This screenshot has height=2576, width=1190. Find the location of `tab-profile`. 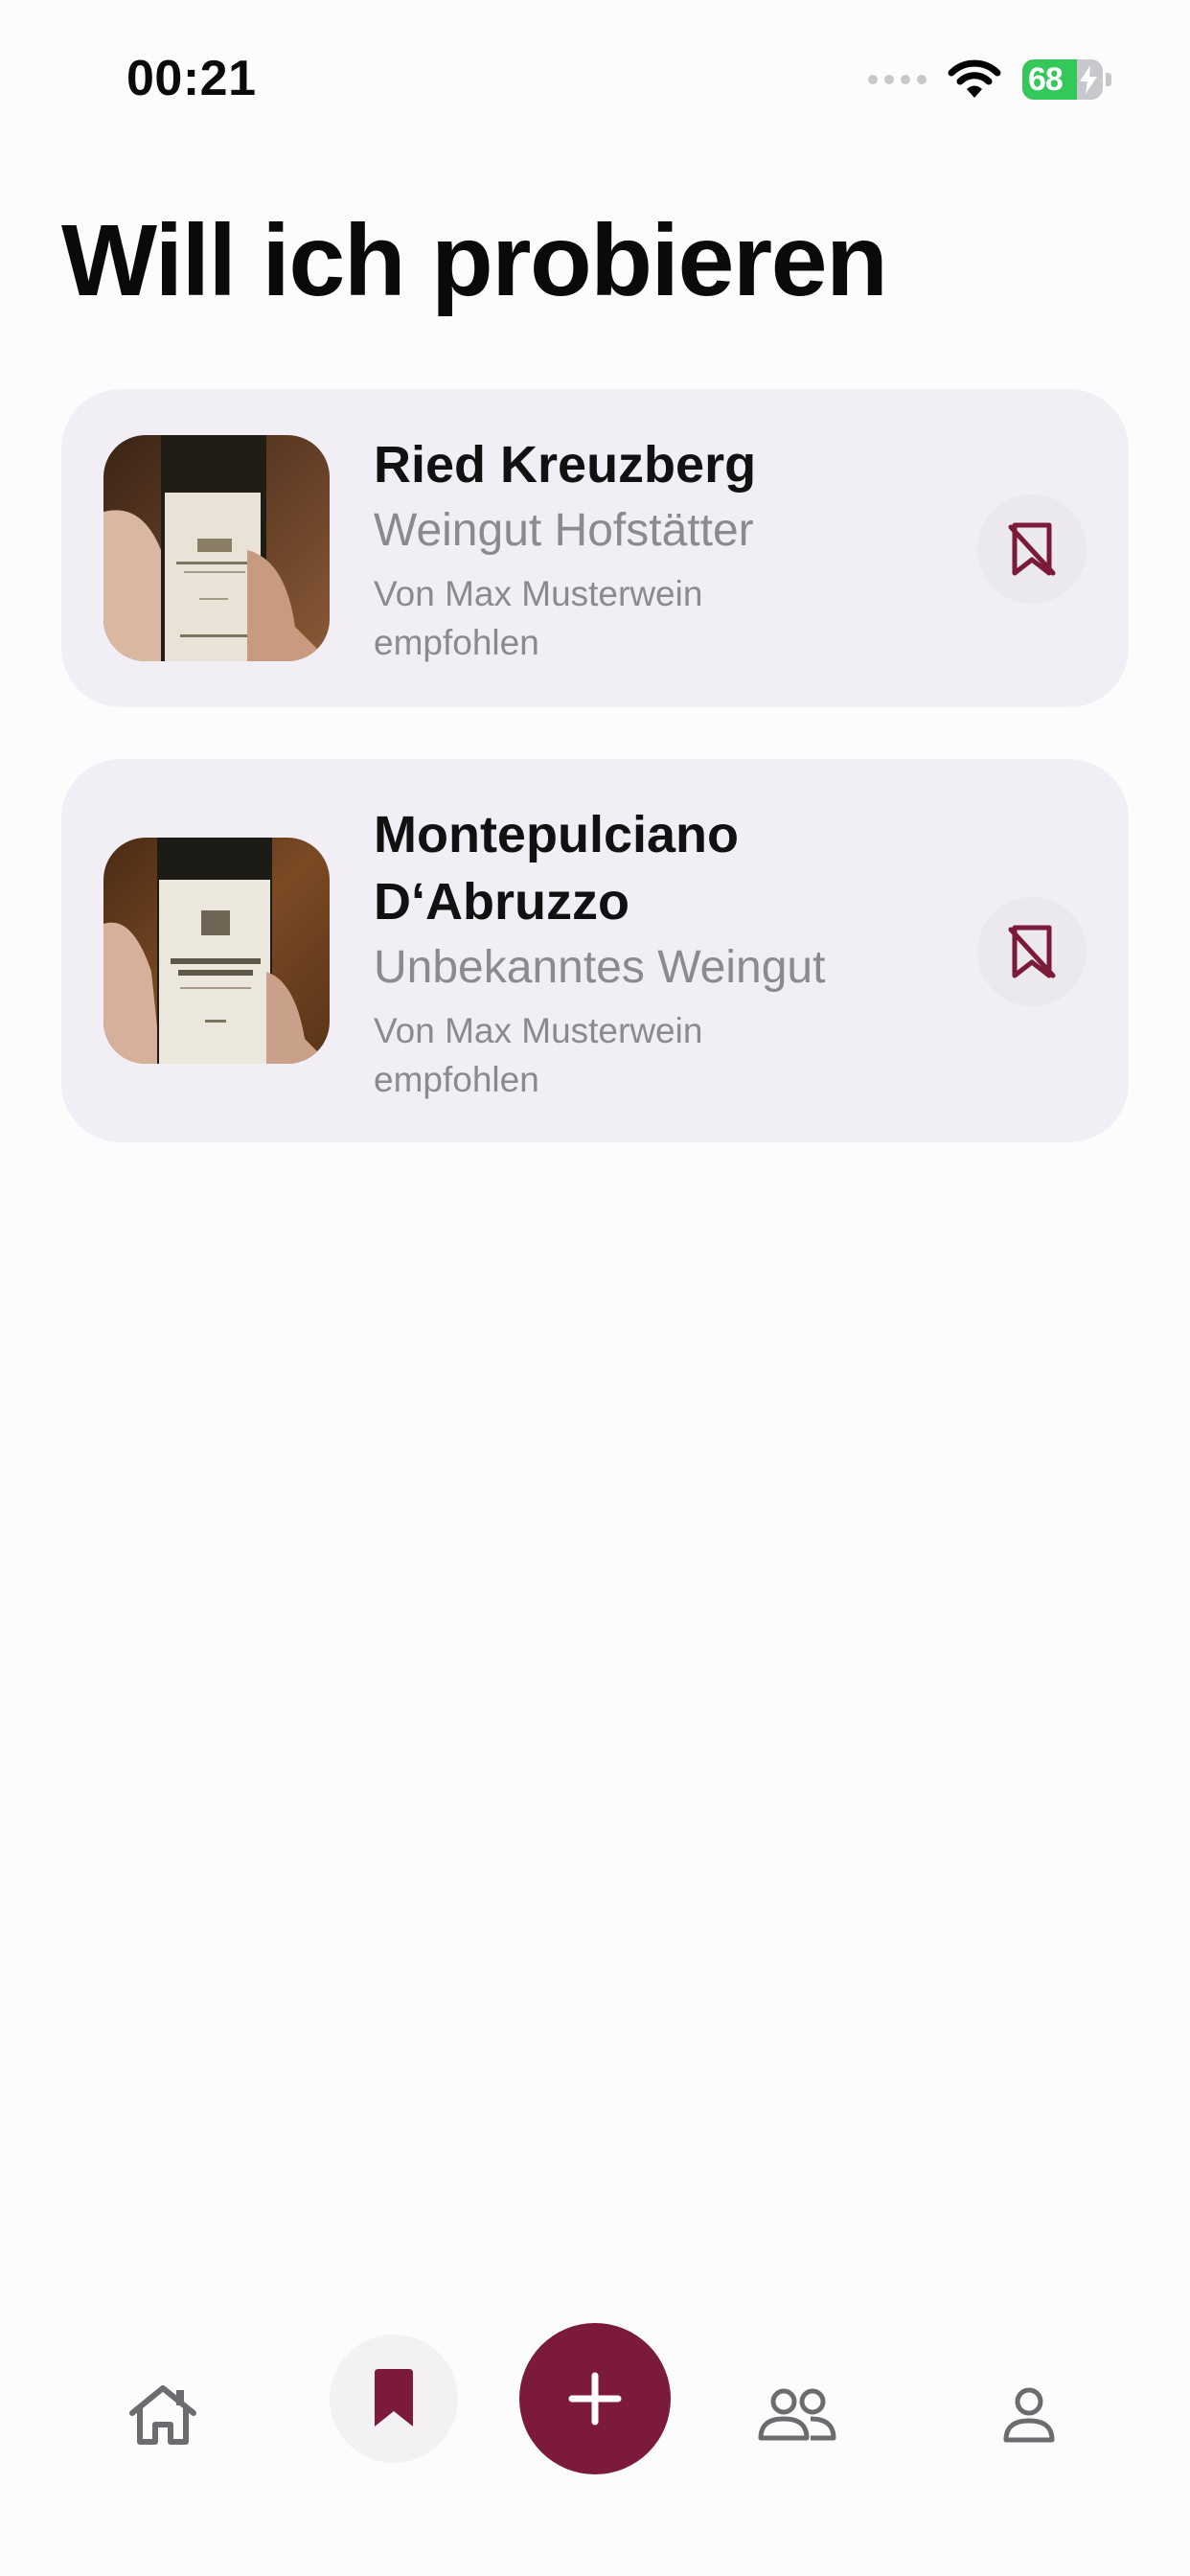

tab-profile is located at coordinates (1029, 2415).